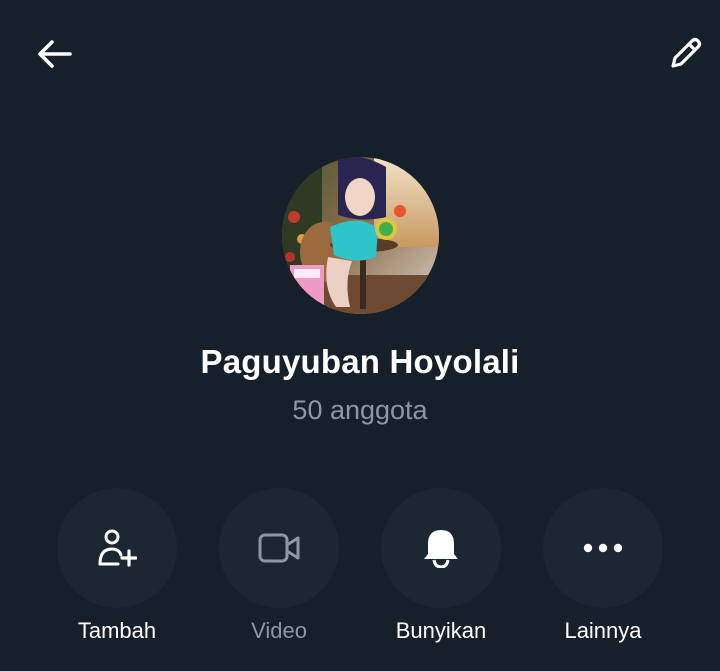 The height and width of the screenshot is (671, 720). I want to click on back-button, so click(54, 54).